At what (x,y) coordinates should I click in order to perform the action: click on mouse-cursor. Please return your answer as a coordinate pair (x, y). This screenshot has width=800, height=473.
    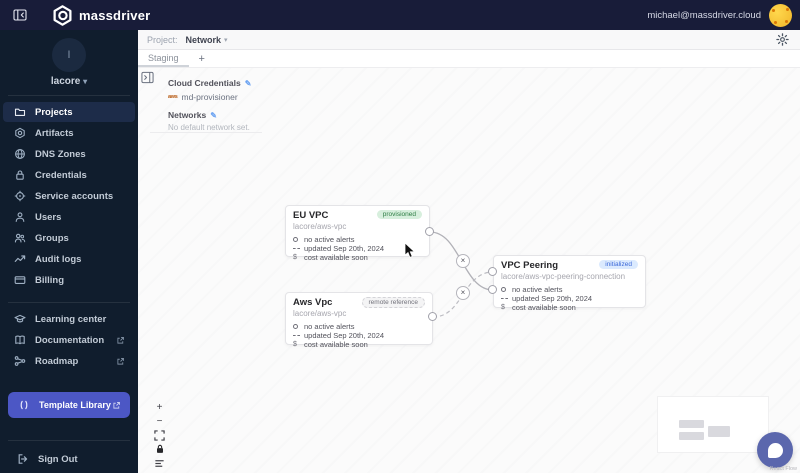
    Looking at the image, I should click on (410, 250).